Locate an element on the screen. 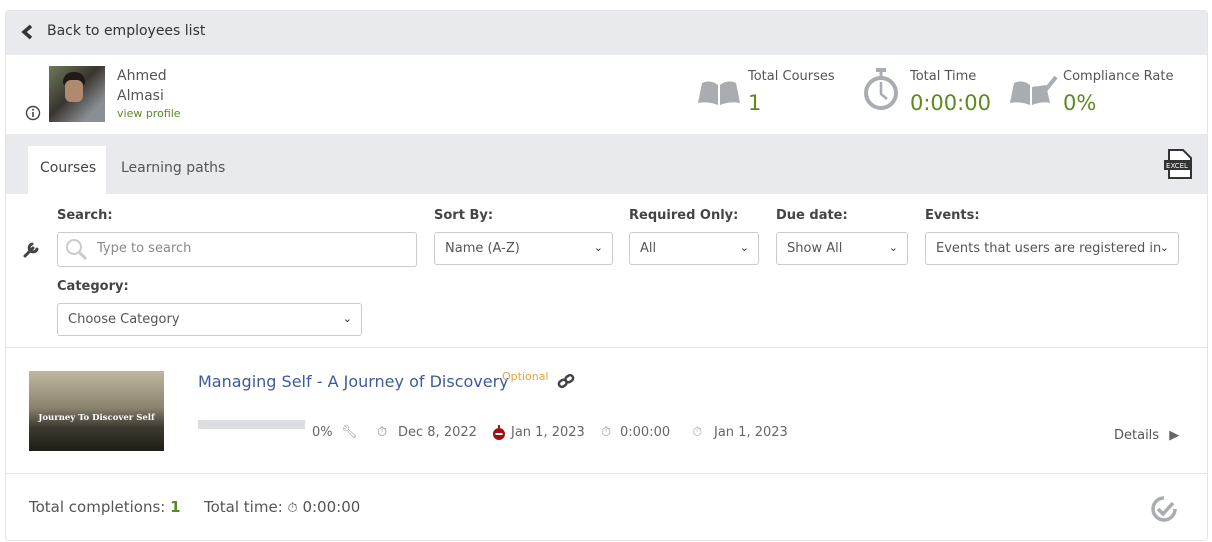 The height and width of the screenshot is (542, 1212). start-date: Dec 8, 2022 is located at coordinates (437, 432).